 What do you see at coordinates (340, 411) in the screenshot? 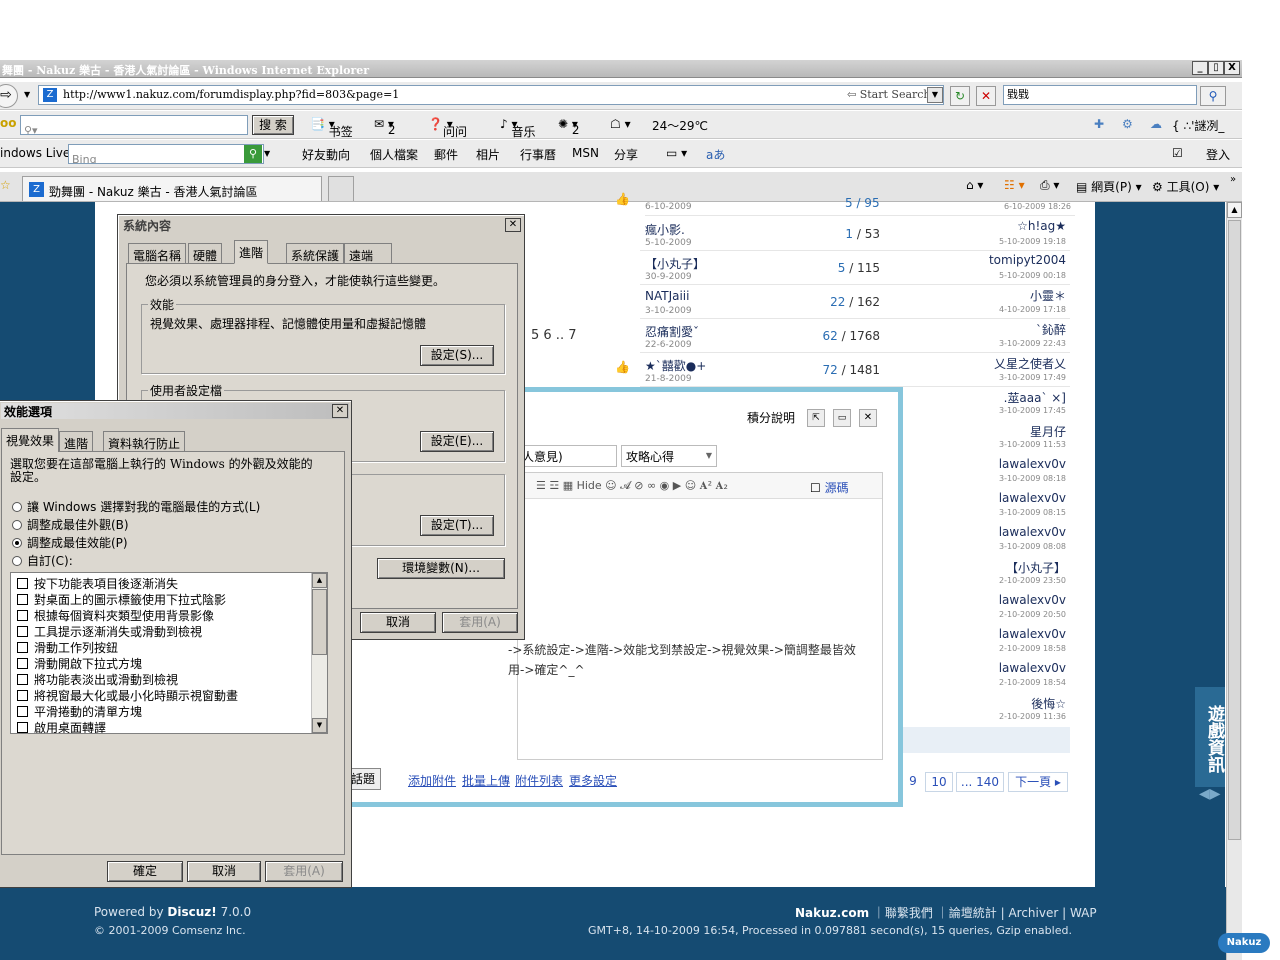
I see `dialog-close-icon: ✕` at bounding box center [340, 411].